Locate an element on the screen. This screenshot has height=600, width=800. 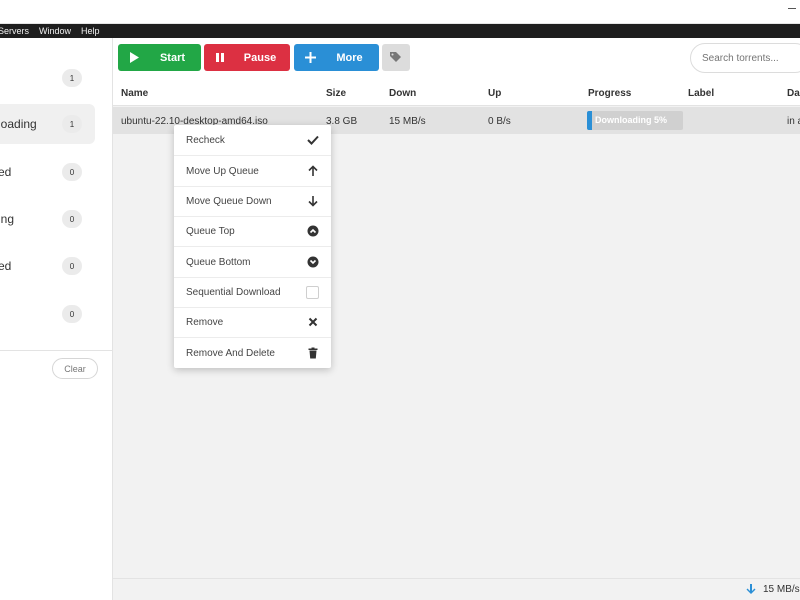
menu-item-label: Move Queue Down is located at coordinates (229, 201).